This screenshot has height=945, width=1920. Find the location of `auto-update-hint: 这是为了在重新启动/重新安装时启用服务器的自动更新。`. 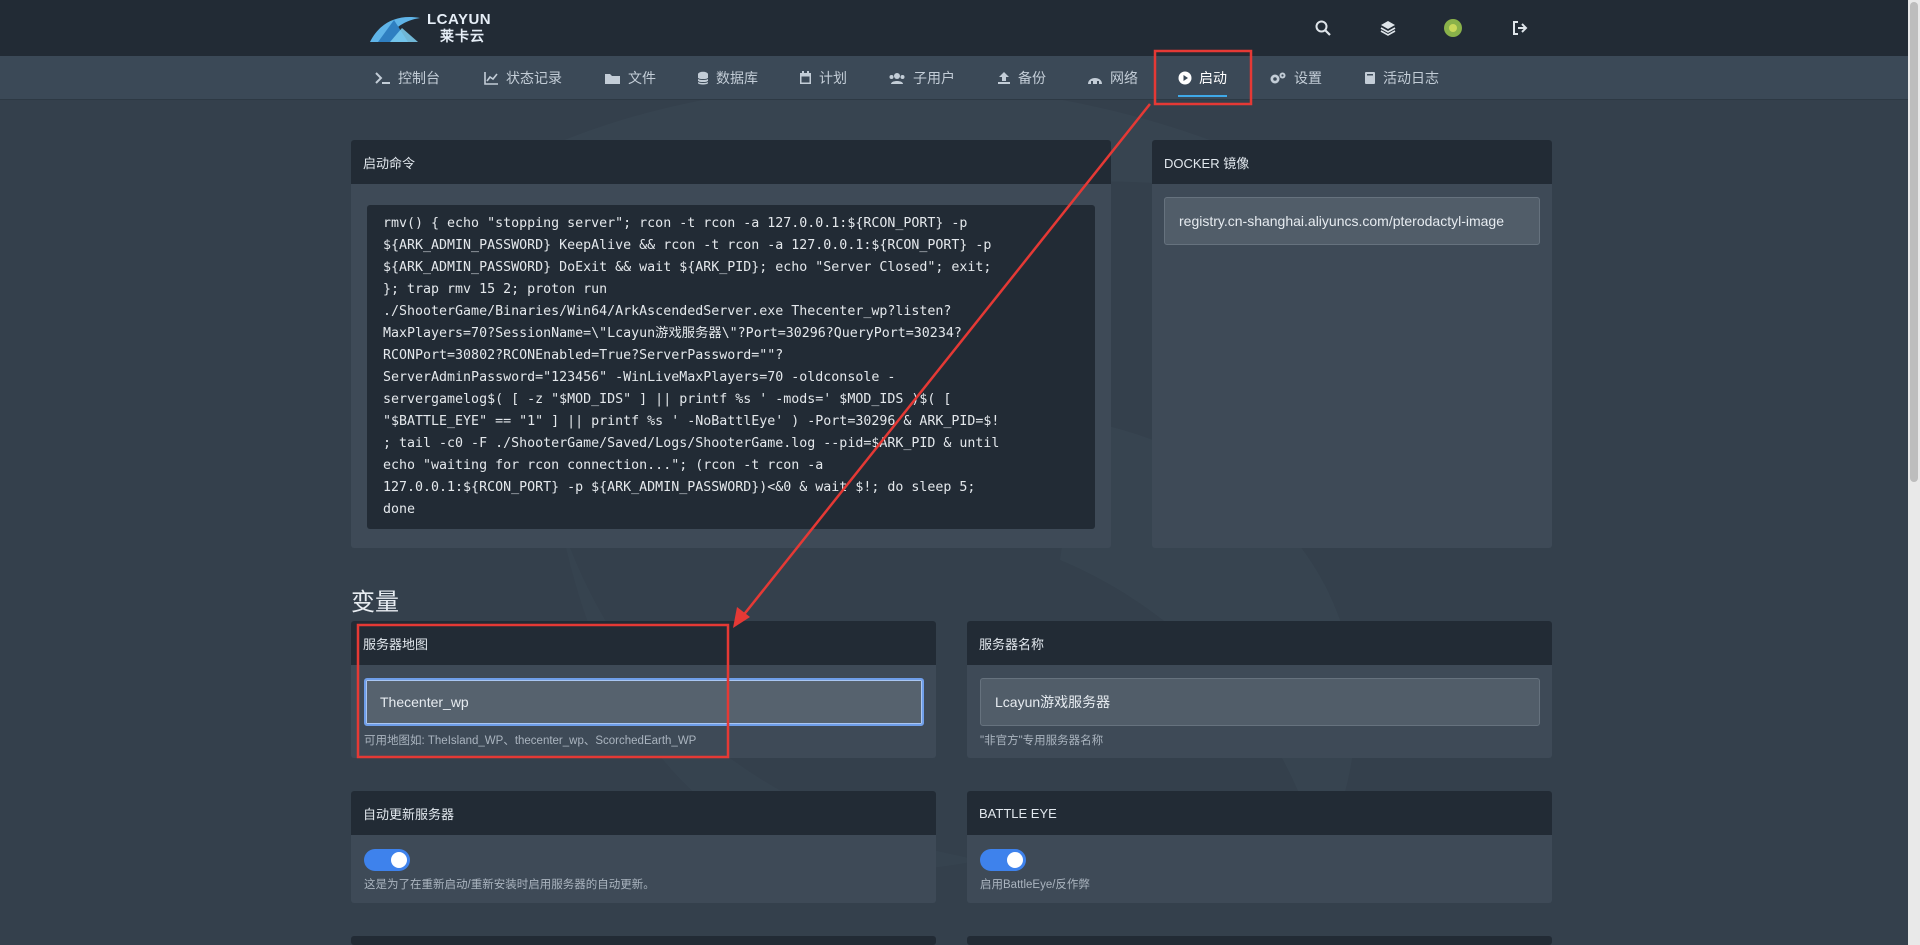

auto-update-hint: 这是为了在重新启动/重新安装时启用服务器的自动更新。 is located at coordinates (509, 885).